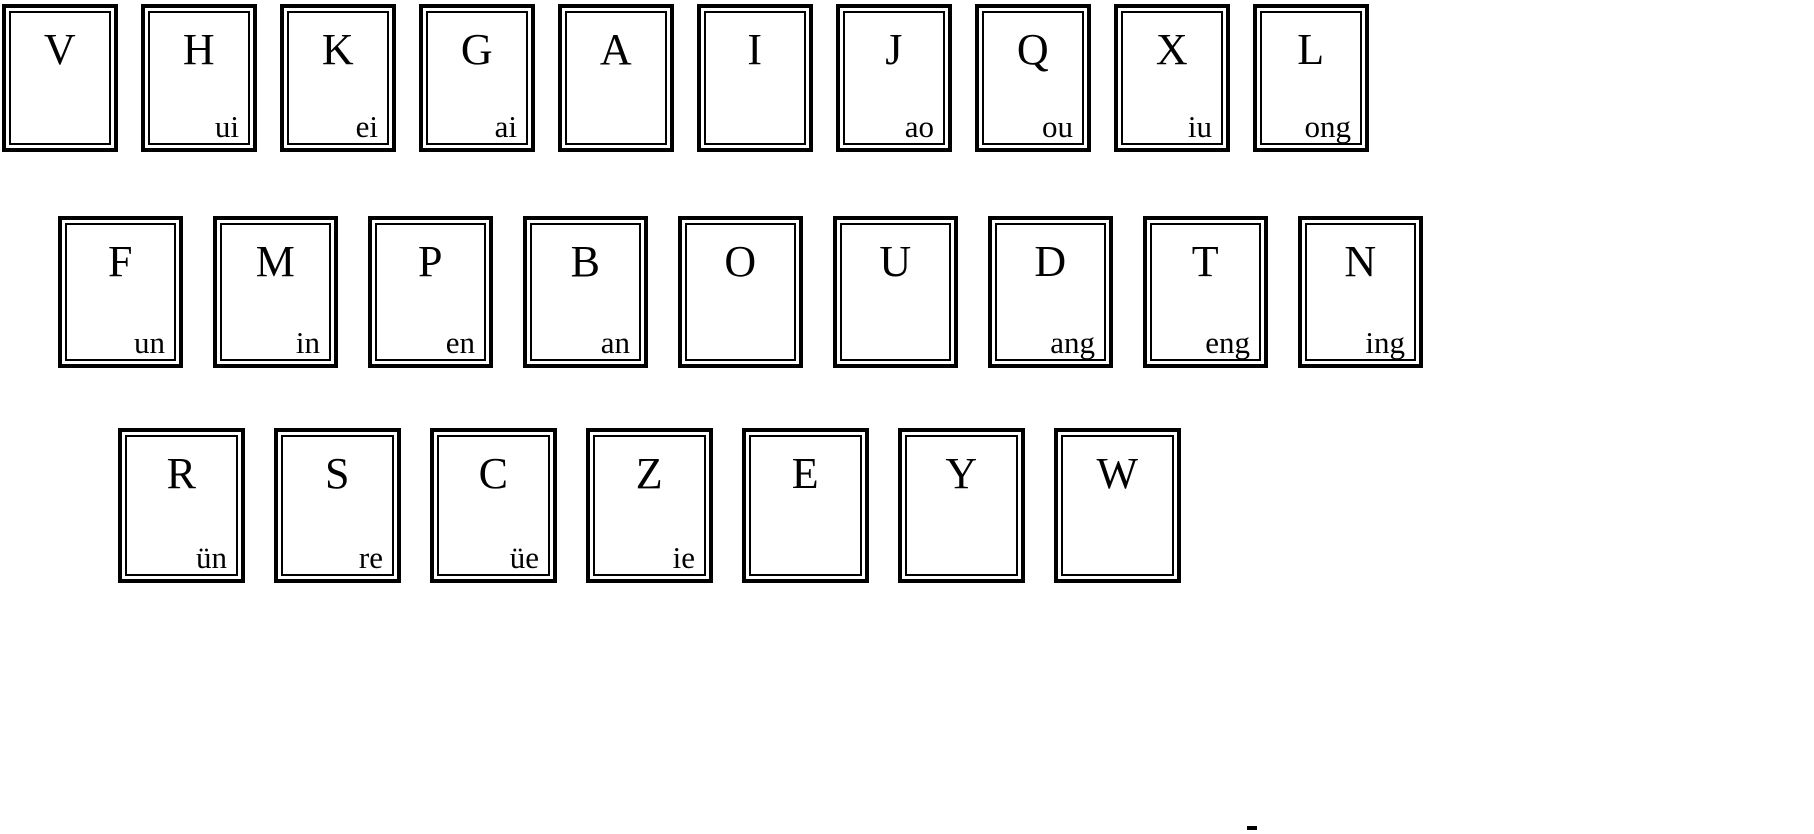 The height and width of the screenshot is (834, 1814). What do you see at coordinates (370, 557) in the screenshot?
I see `key-sublabel: re` at bounding box center [370, 557].